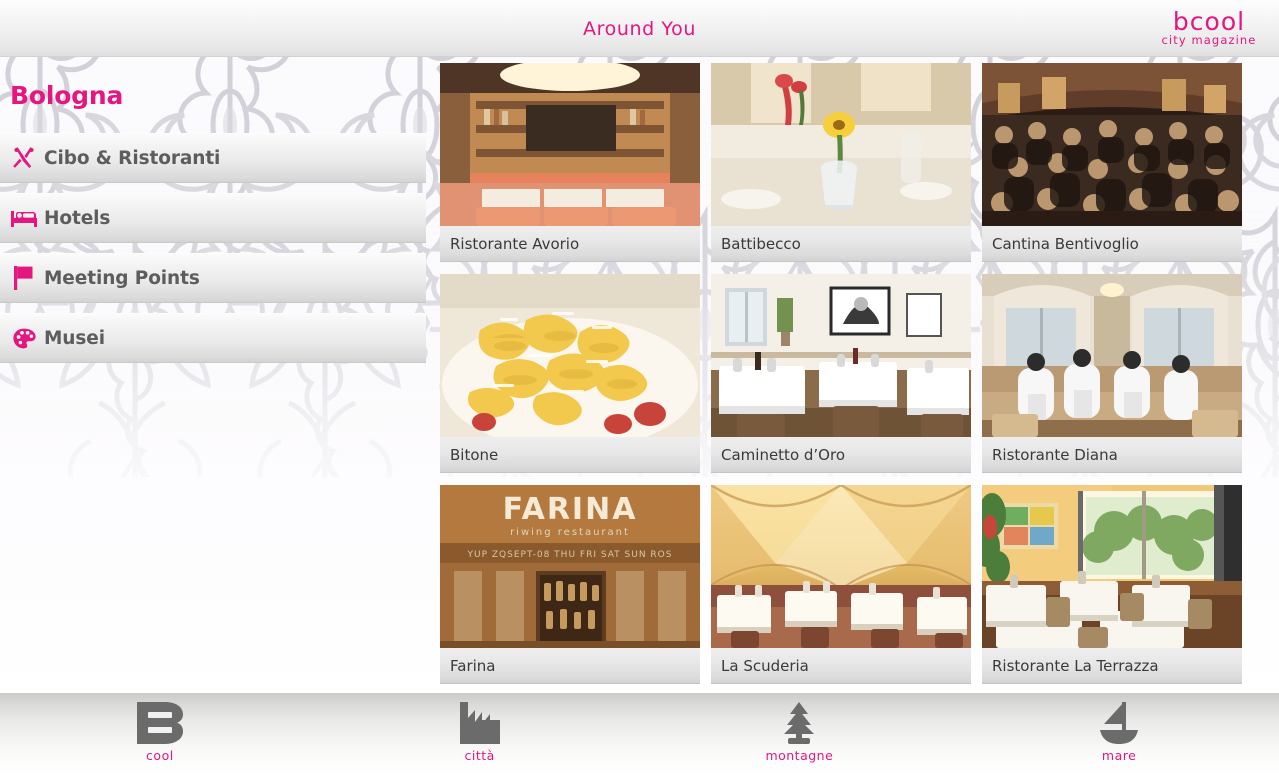  Describe the element at coordinates (24, 338) in the screenshot. I see `palette-icon` at that location.